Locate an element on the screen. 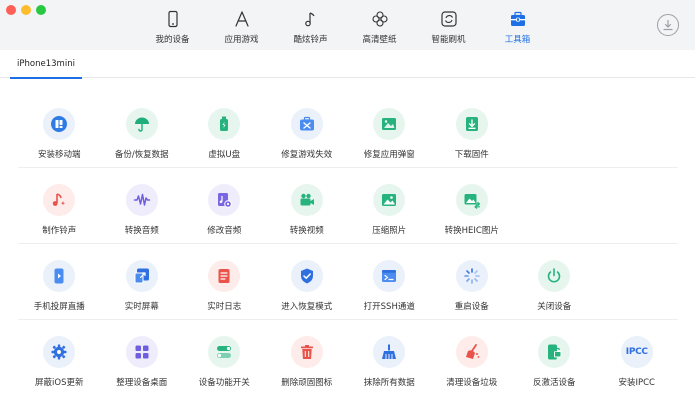 This screenshot has width=695, height=400. tool-convert-heic: 转换HEIC图片 is located at coordinates (472, 205).